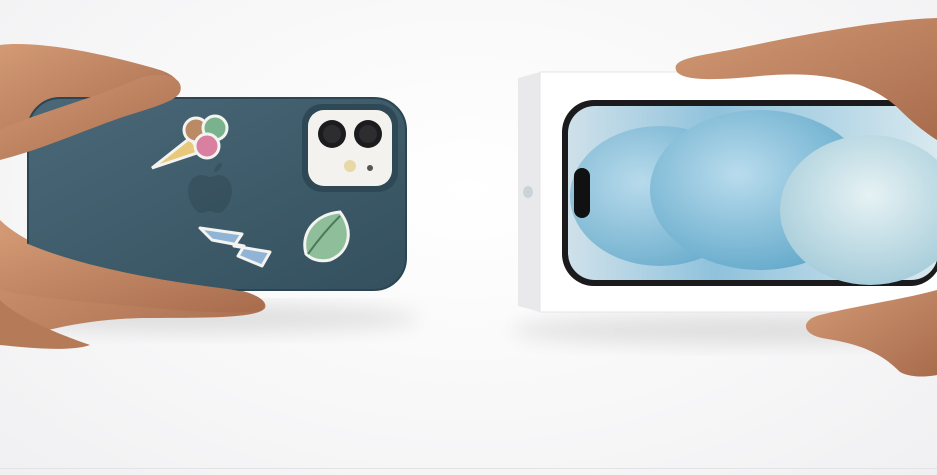 This screenshot has height=475, width=937. What do you see at coordinates (528, 192) in the screenshot?
I see `box-apple-logo-icon` at bounding box center [528, 192].